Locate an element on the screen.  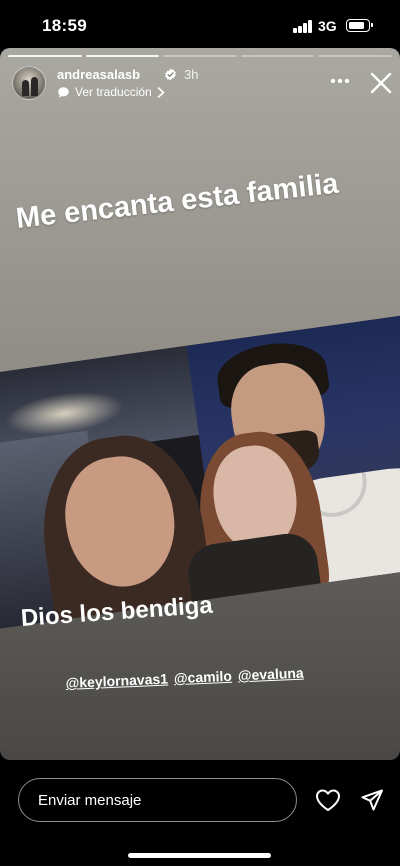
translate-label: Ver traducción is located at coordinates (113, 92).